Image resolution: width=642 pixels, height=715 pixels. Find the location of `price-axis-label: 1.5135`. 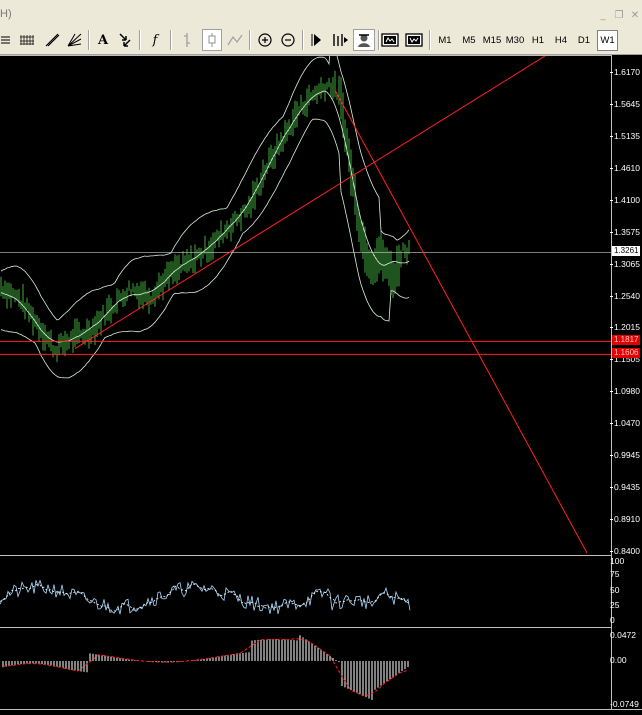

price-axis-label: 1.5135 is located at coordinates (627, 135).